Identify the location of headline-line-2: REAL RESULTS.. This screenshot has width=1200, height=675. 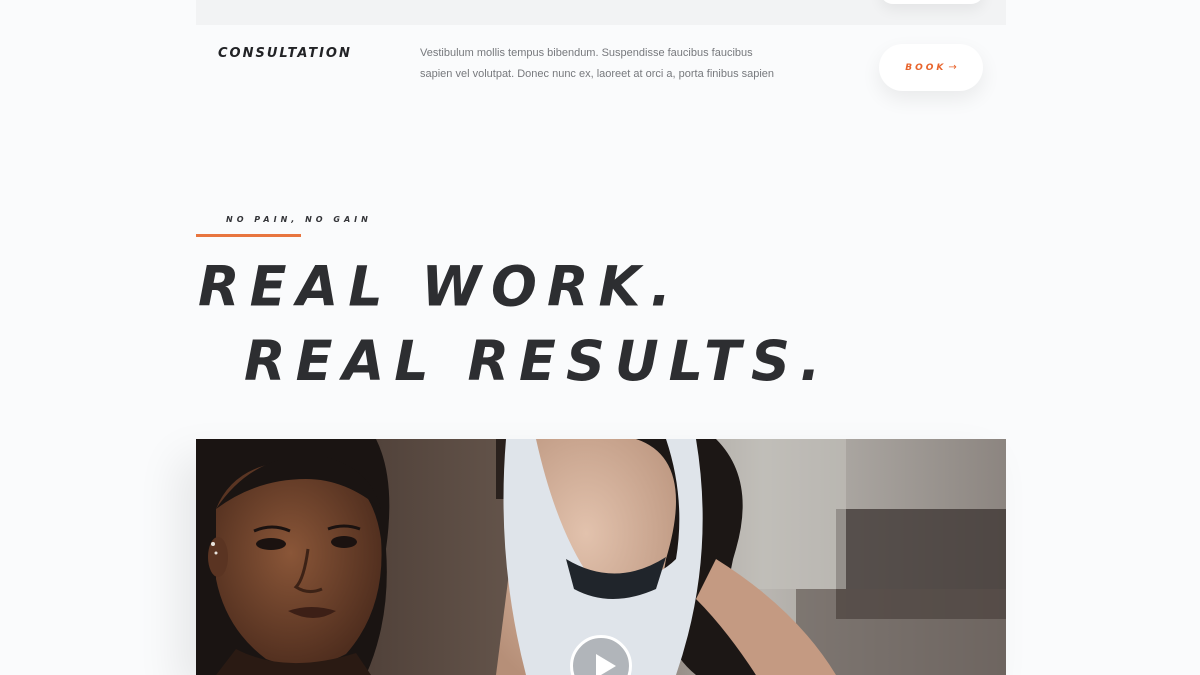
(537, 361).